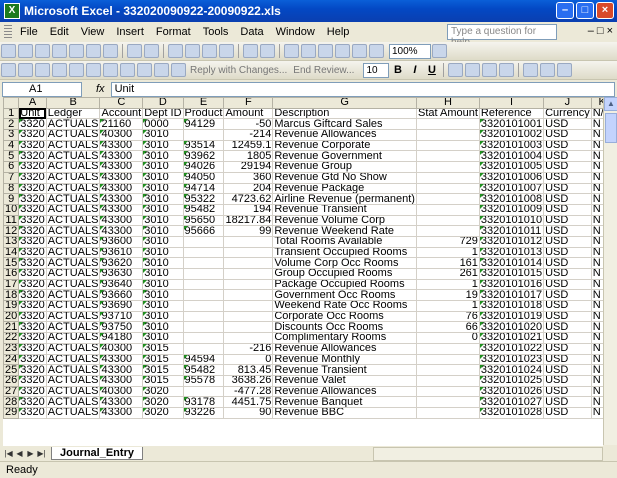 The height and width of the screenshot is (478, 617). Describe the element at coordinates (511, 220) in the screenshot. I see `cell: 3320101010` at that location.